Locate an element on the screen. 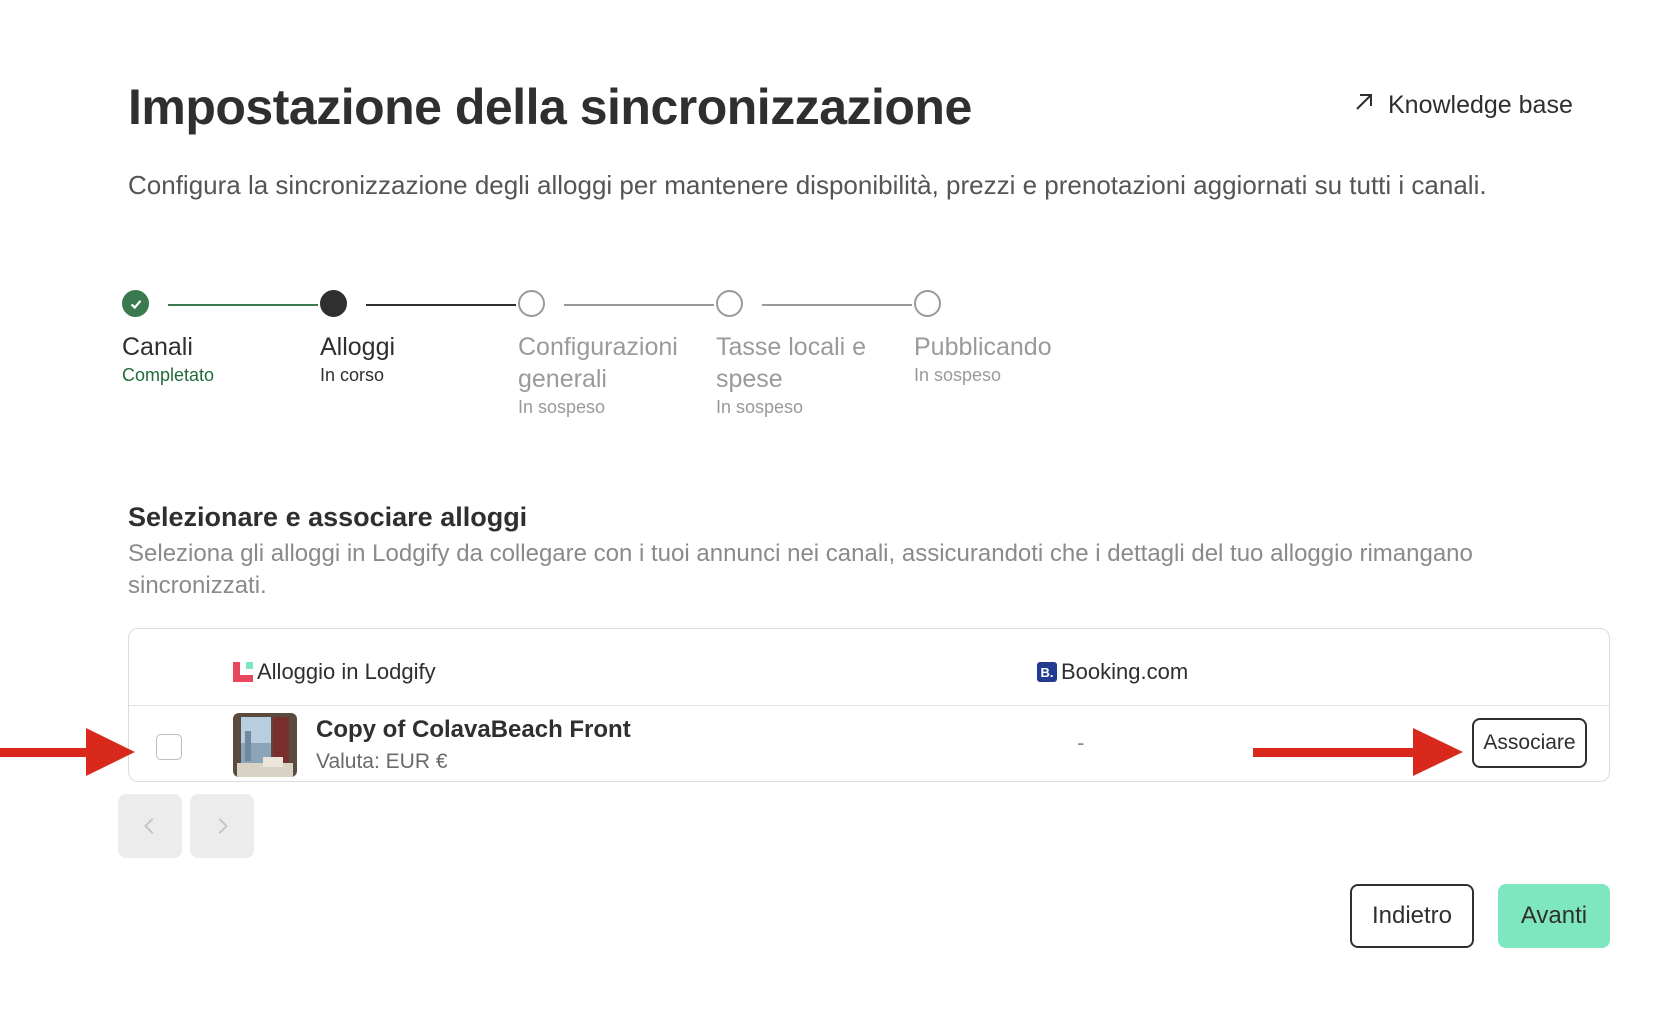 The image size is (1678, 1012). column-header-lodgify: Alloggio in Lodgify is located at coordinates (334, 672).